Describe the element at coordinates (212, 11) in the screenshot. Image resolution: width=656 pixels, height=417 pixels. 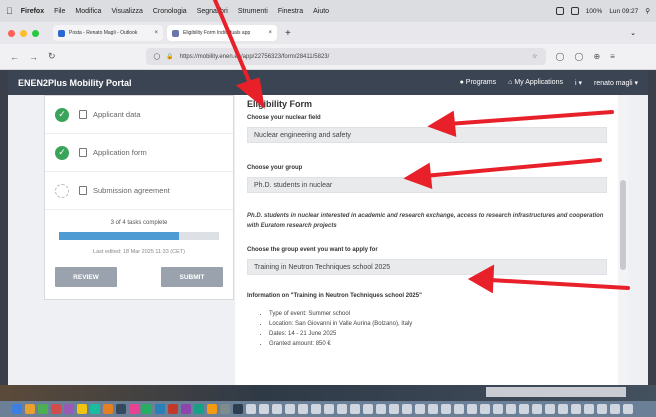
I see `menu-bookmarks: Segnalibri` at that location.